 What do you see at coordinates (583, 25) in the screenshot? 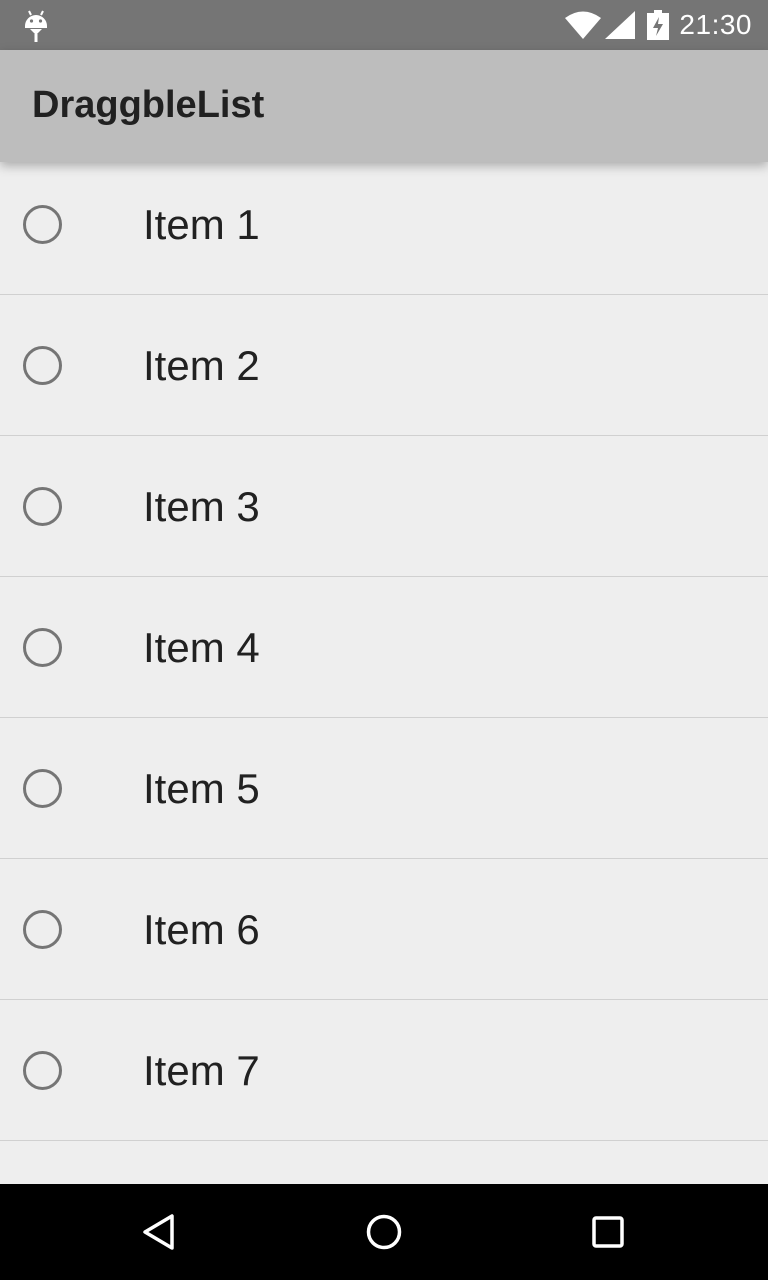
I see `wifi-icon` at bounding box center [583, 25].